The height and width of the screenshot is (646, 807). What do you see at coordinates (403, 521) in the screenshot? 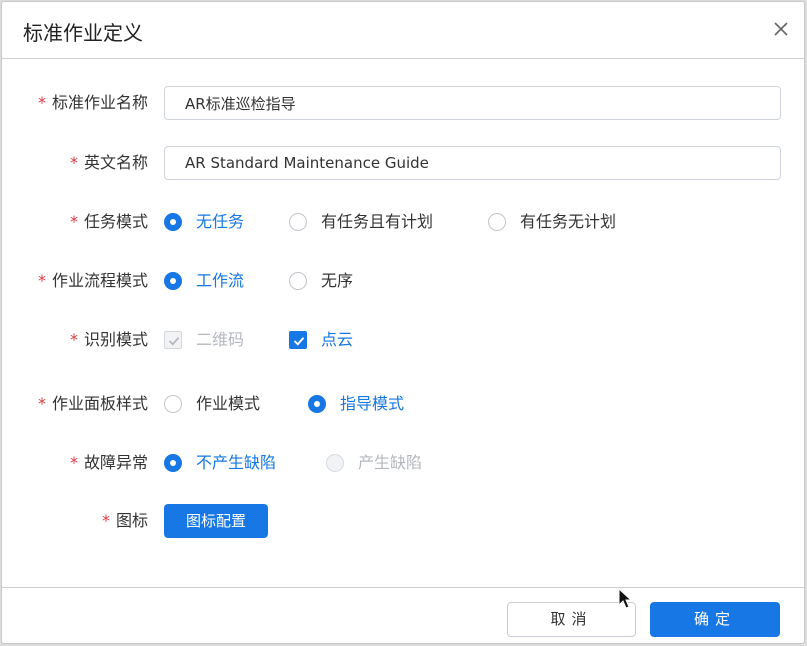
I see `icon-row: * 图标 图标配置` at bounding box center [403, 521].